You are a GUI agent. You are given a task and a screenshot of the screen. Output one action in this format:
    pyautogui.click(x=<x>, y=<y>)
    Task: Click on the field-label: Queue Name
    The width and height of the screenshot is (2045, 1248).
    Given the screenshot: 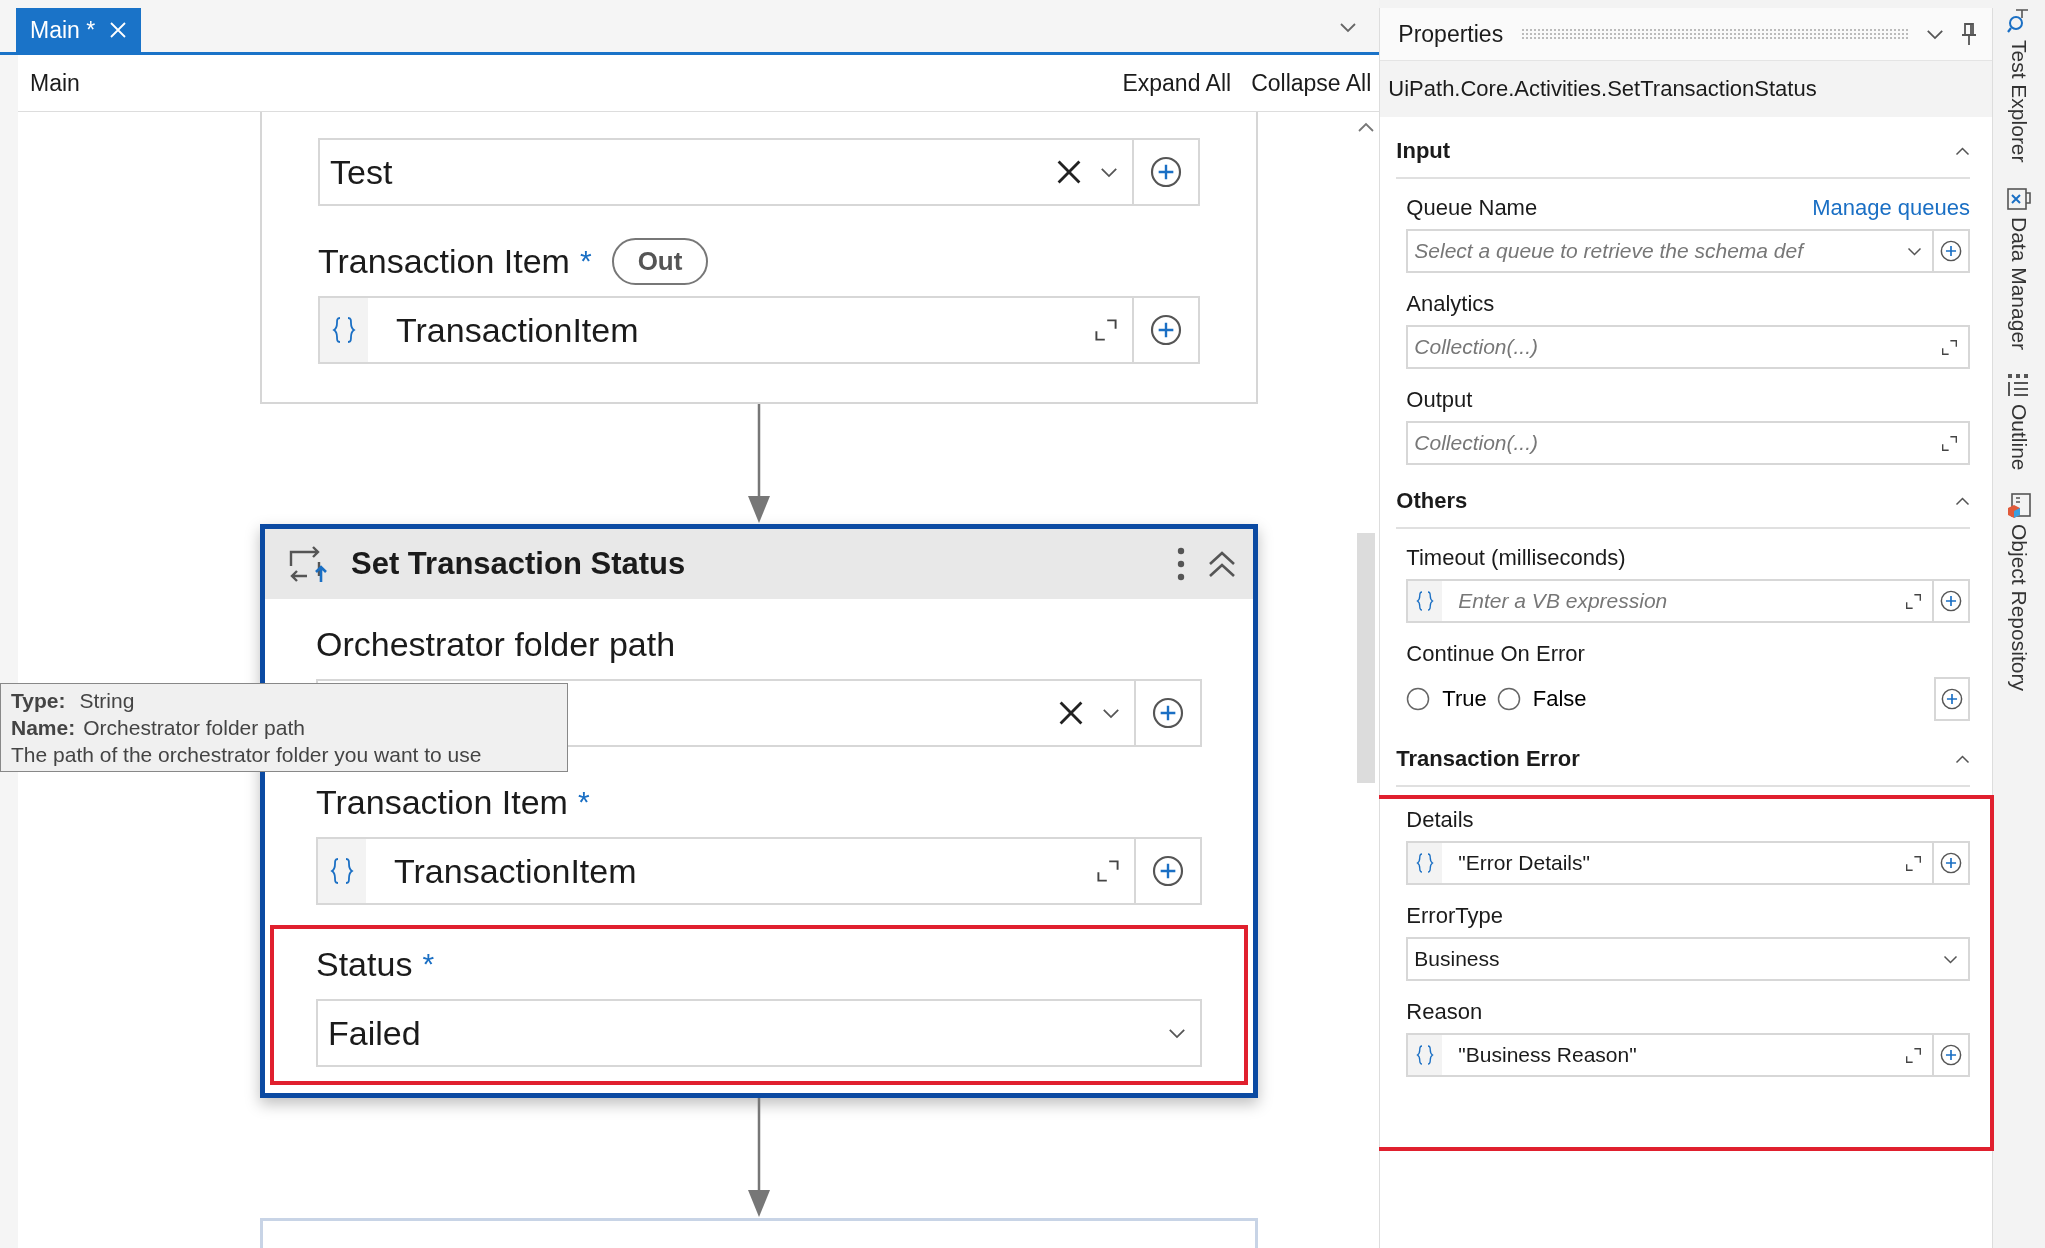 What is the action you would take?
    pyautogui.click(x=1472, y=208)
    